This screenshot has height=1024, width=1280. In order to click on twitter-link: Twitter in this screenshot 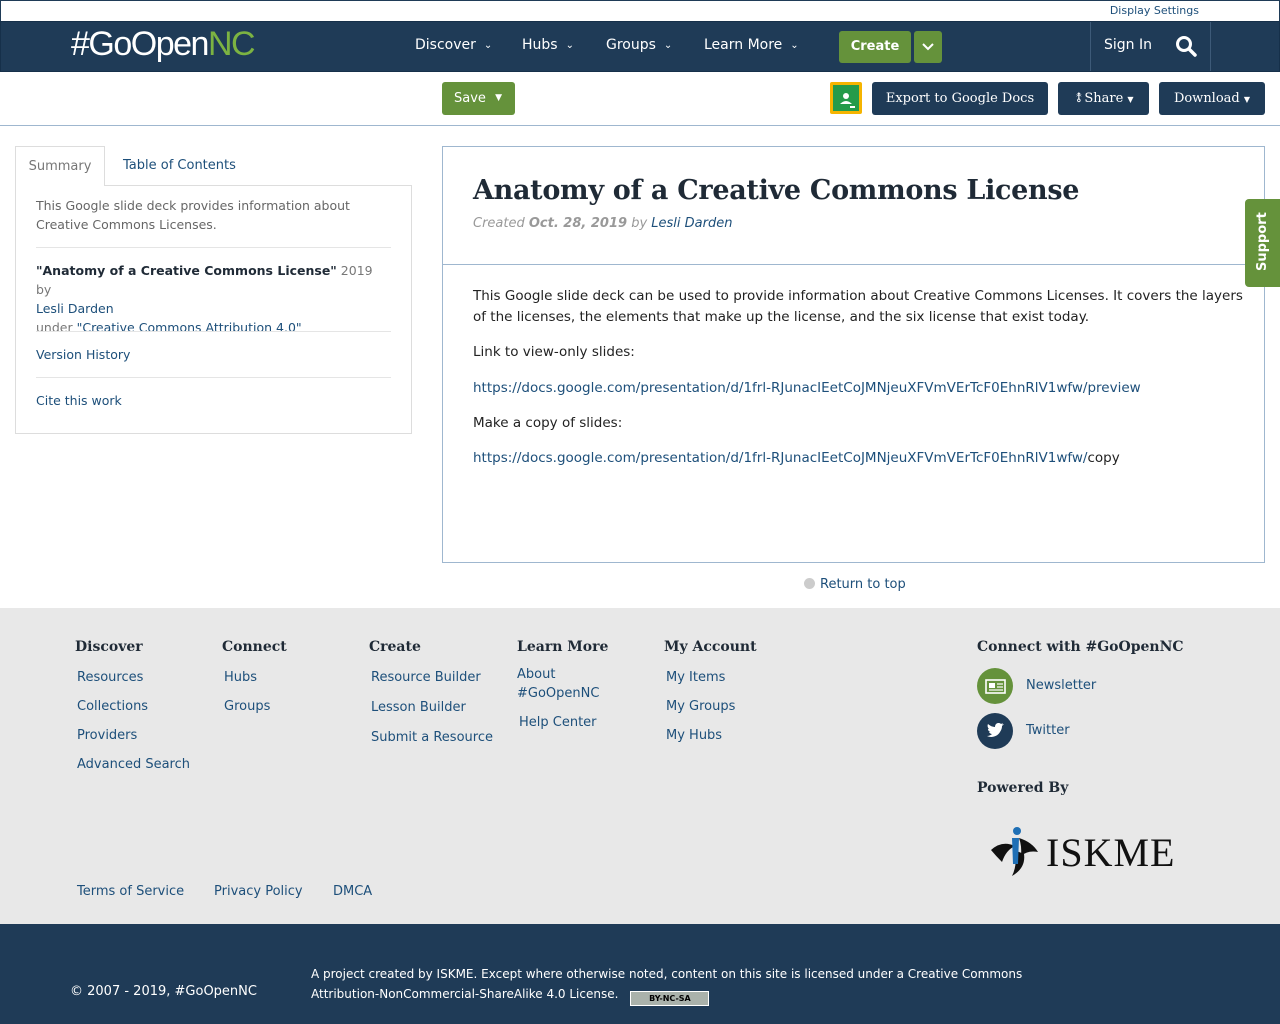, I will do `click(1048, 730)`.